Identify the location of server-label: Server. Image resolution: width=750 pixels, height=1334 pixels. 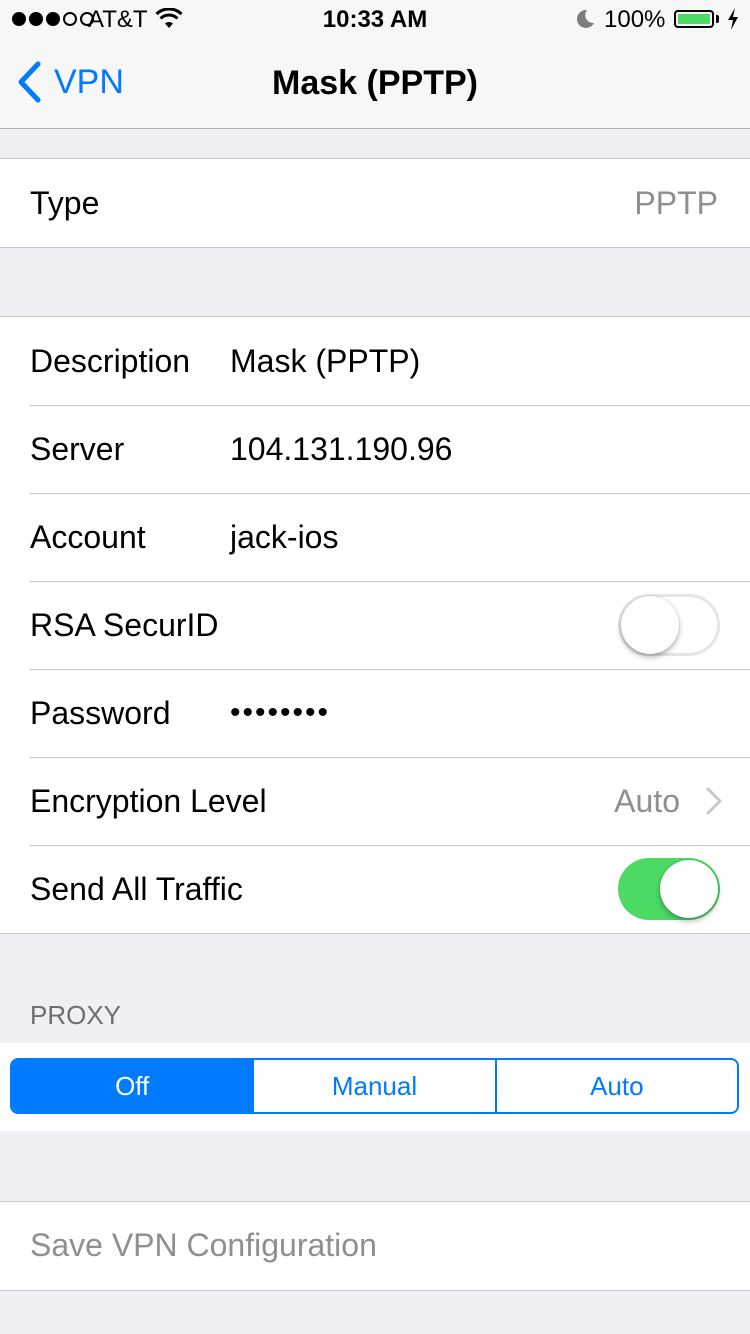
(77, 449).